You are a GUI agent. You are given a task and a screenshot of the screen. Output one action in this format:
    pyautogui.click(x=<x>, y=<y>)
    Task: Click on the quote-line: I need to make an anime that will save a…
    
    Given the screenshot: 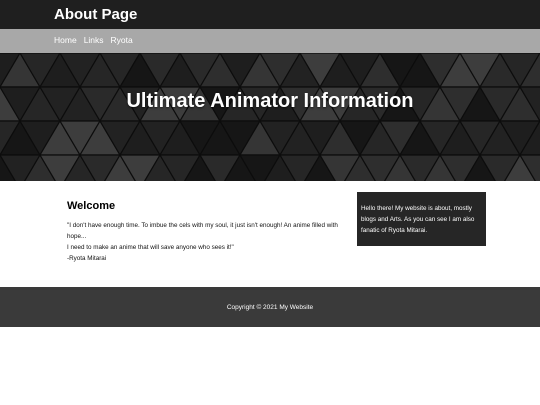 What is the action you would take?
    pyautogui.click(x=150, y=247)
    